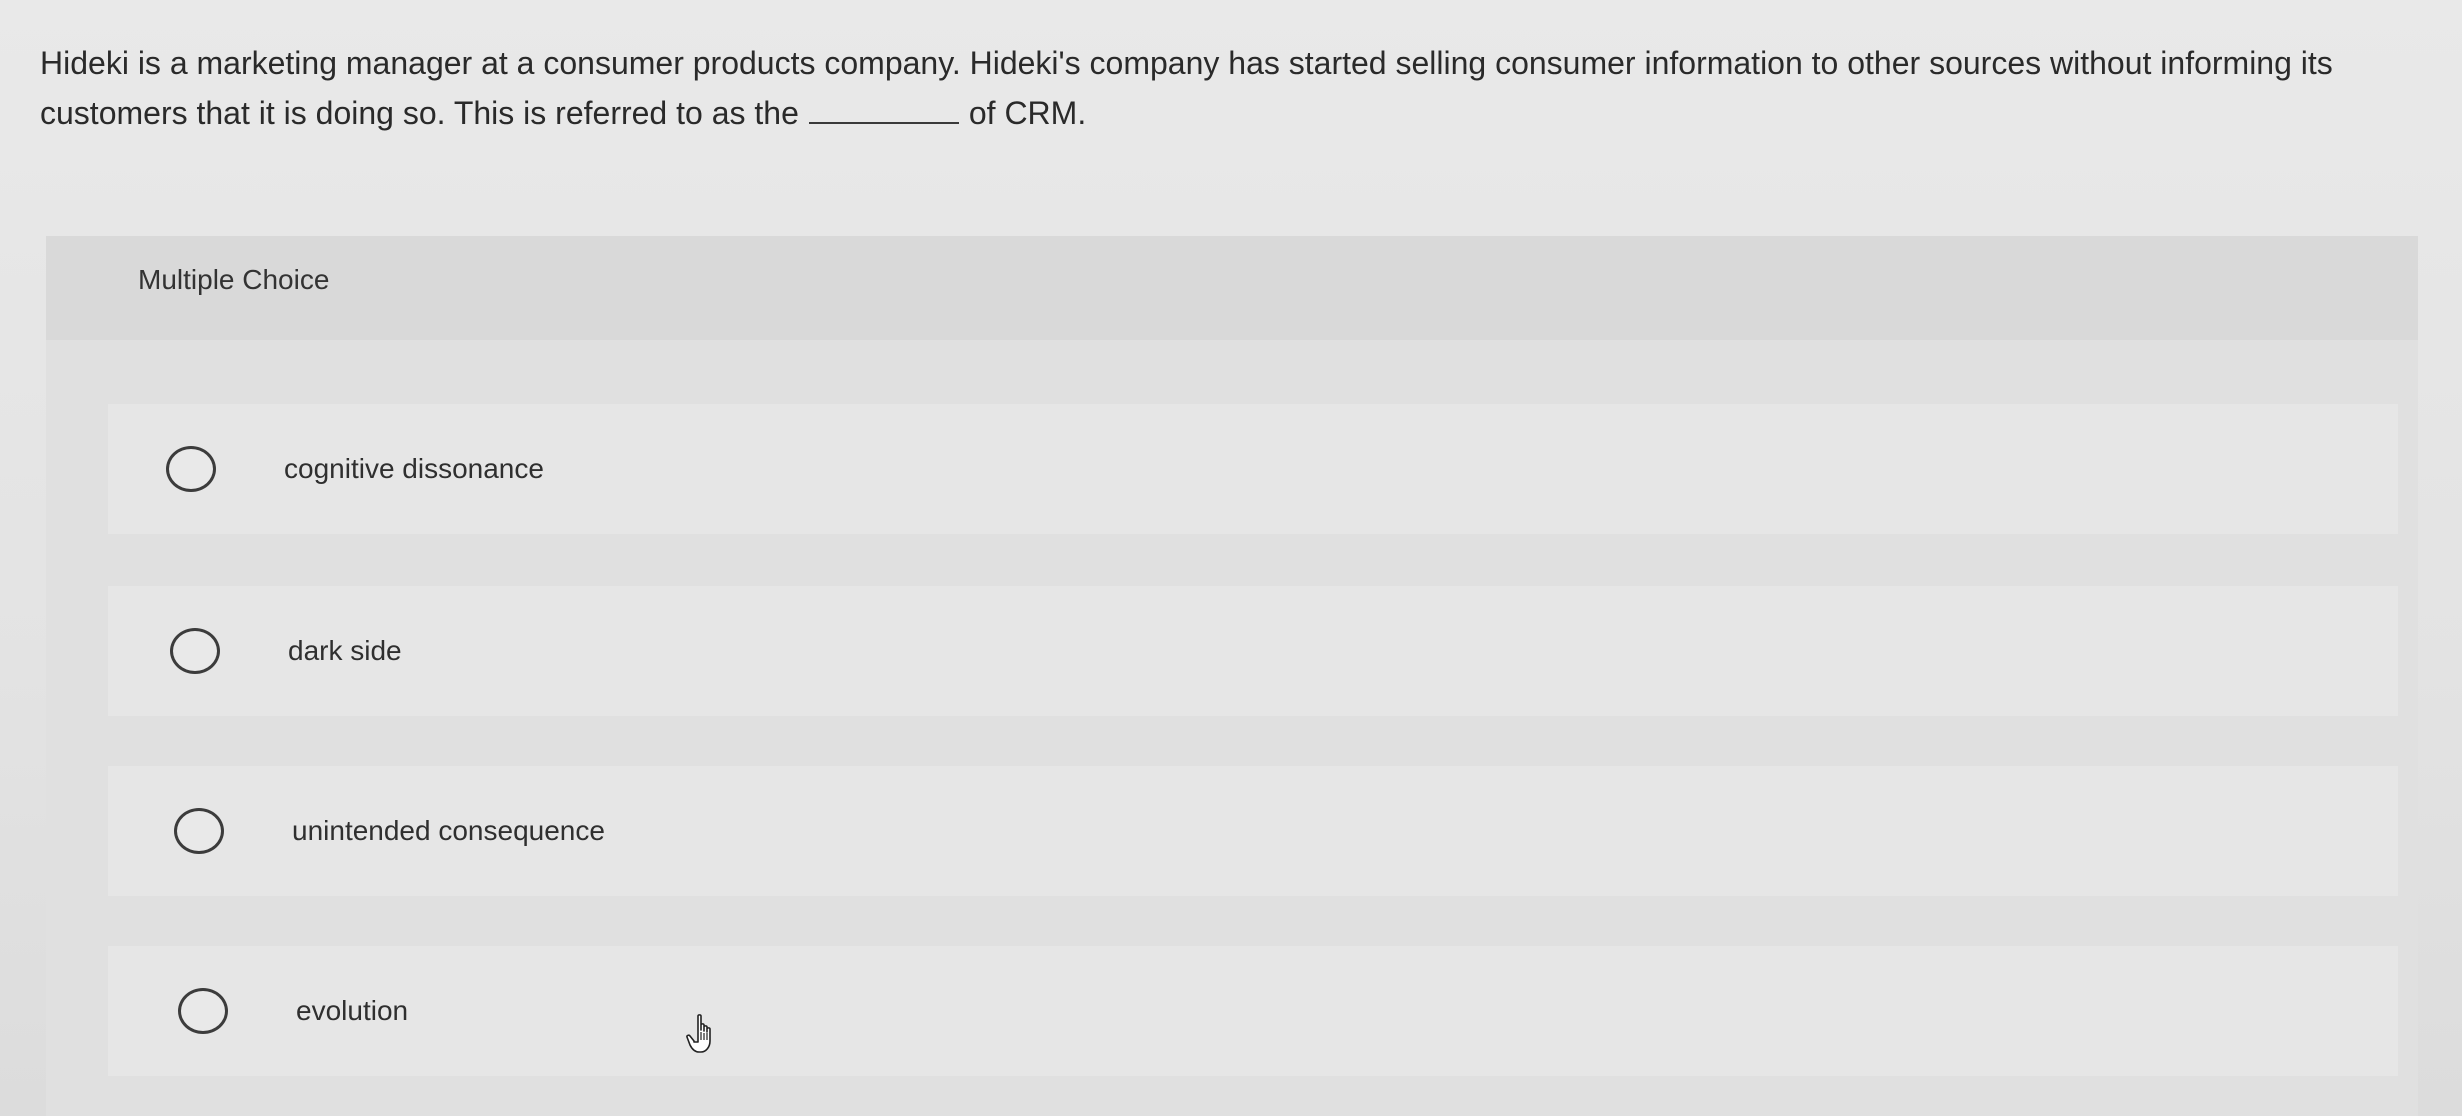 This screenshot has width=2462, height=1116. Describe the element at coordinates (414, 468) in the screenshot. I see `choice-label: cognitive dissonance` at that location.